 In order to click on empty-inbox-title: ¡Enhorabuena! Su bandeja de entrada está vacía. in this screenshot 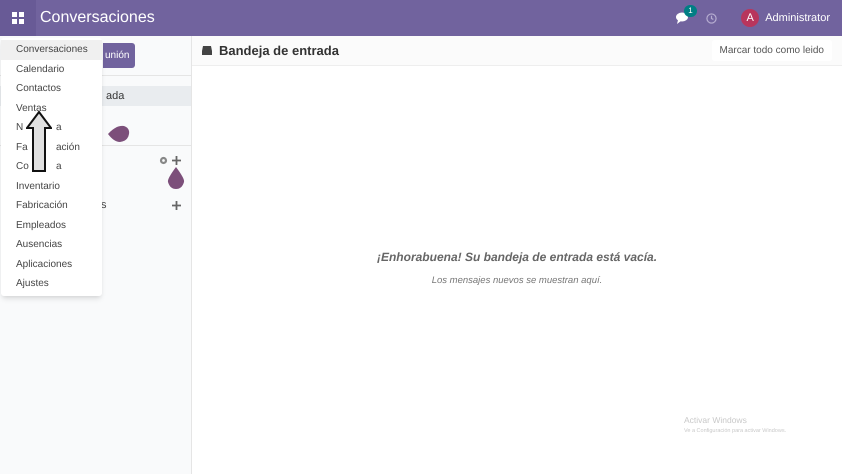, I will do `click(517, 257)`.